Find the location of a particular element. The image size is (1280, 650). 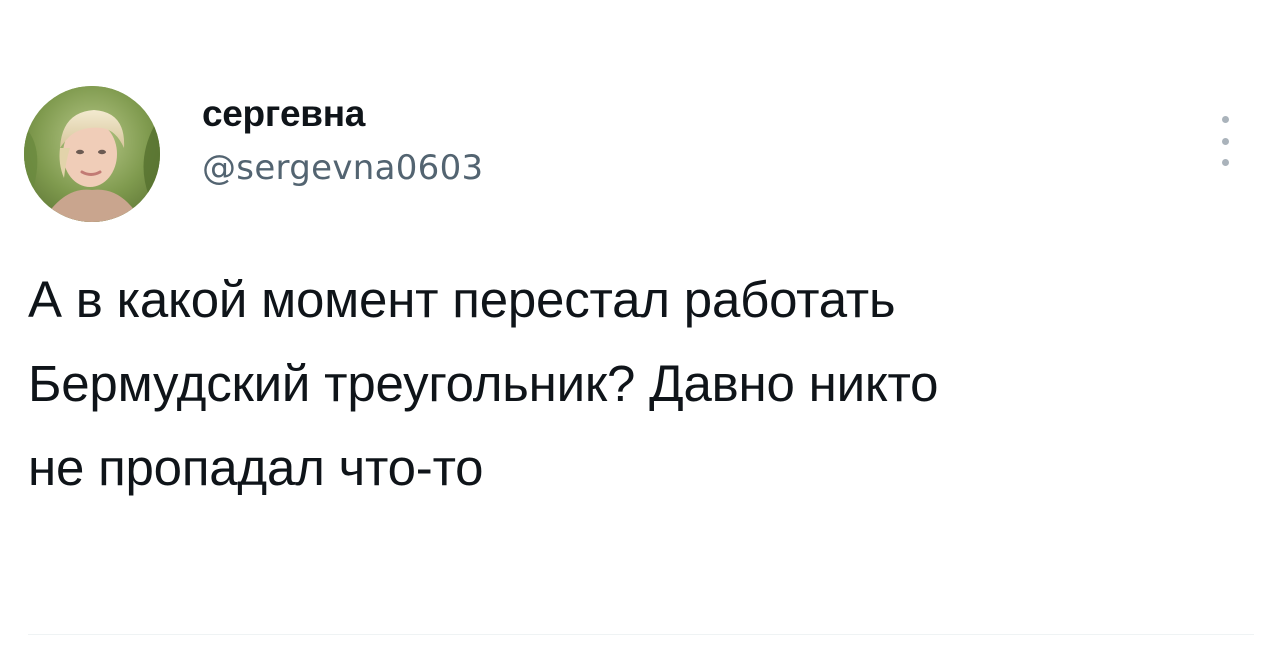

avatar-photo-icon is located at coordinates (92, 154).